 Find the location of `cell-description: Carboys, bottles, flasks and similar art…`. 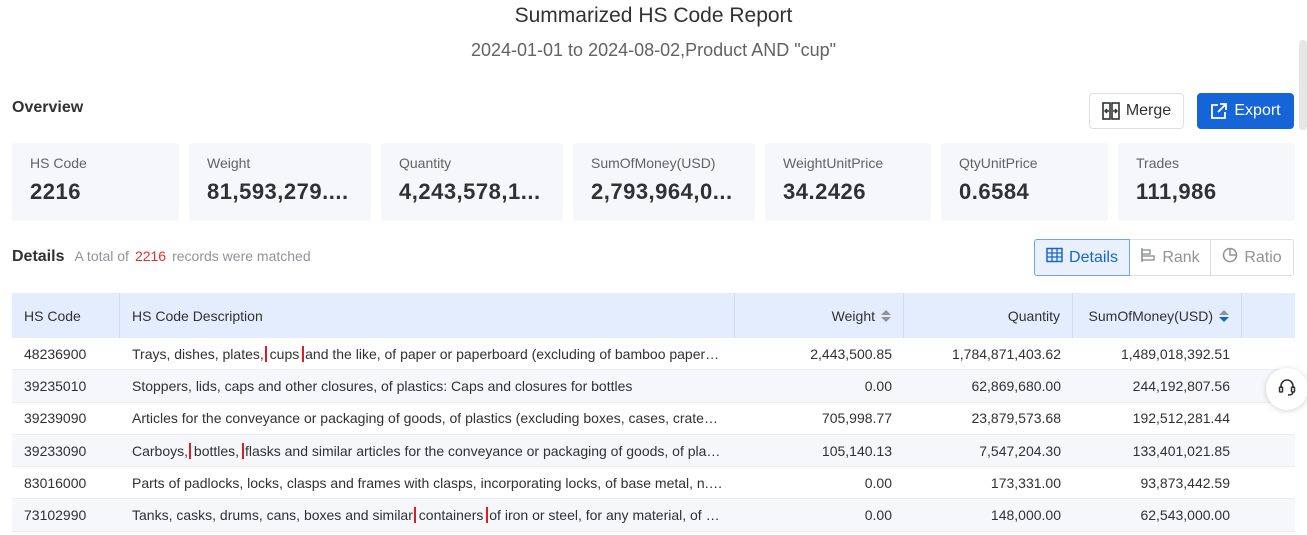

cell-description: Carboys, bottles, flasks and similar art… is located at coordinates (427, 450).